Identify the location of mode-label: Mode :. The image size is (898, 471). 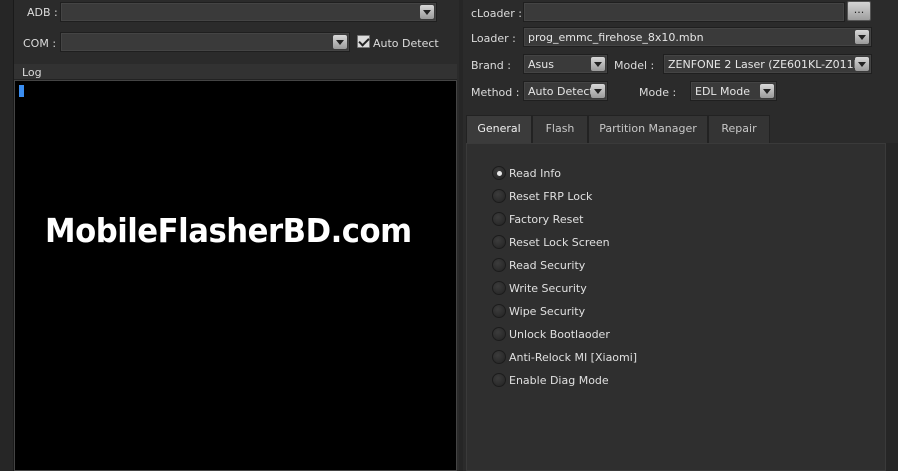
(658, 92).